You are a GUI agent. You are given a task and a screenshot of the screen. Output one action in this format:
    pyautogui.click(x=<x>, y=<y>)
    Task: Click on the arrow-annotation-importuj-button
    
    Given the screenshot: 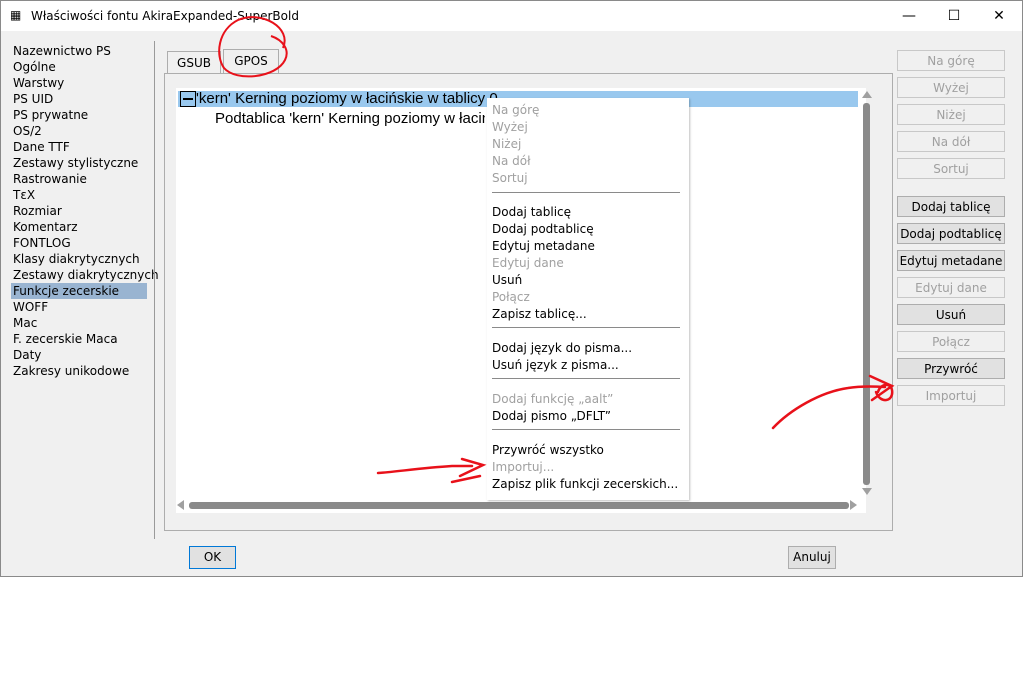 What is the action you would take?
    pyautogui.click(x=833, y=402)
    